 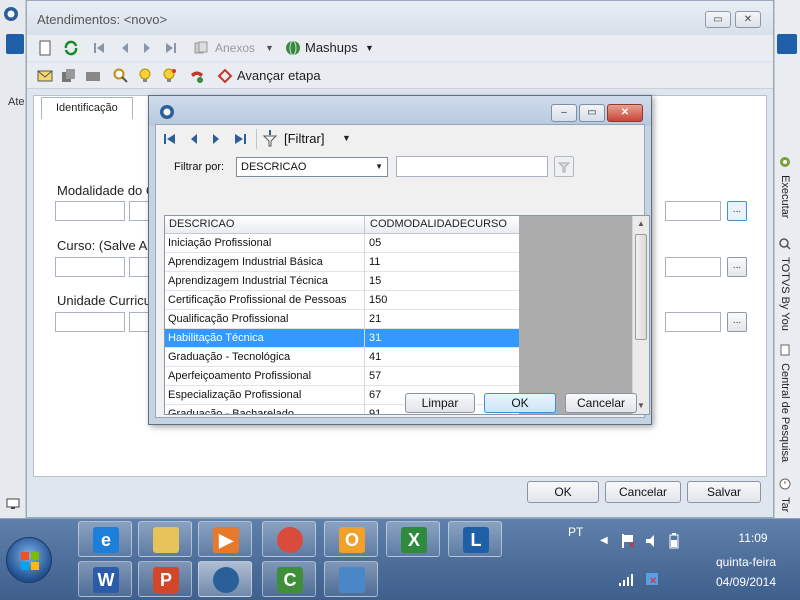 I want to click on filter-field-select: DESCRICAO ▼, so click(x=312, y=167).